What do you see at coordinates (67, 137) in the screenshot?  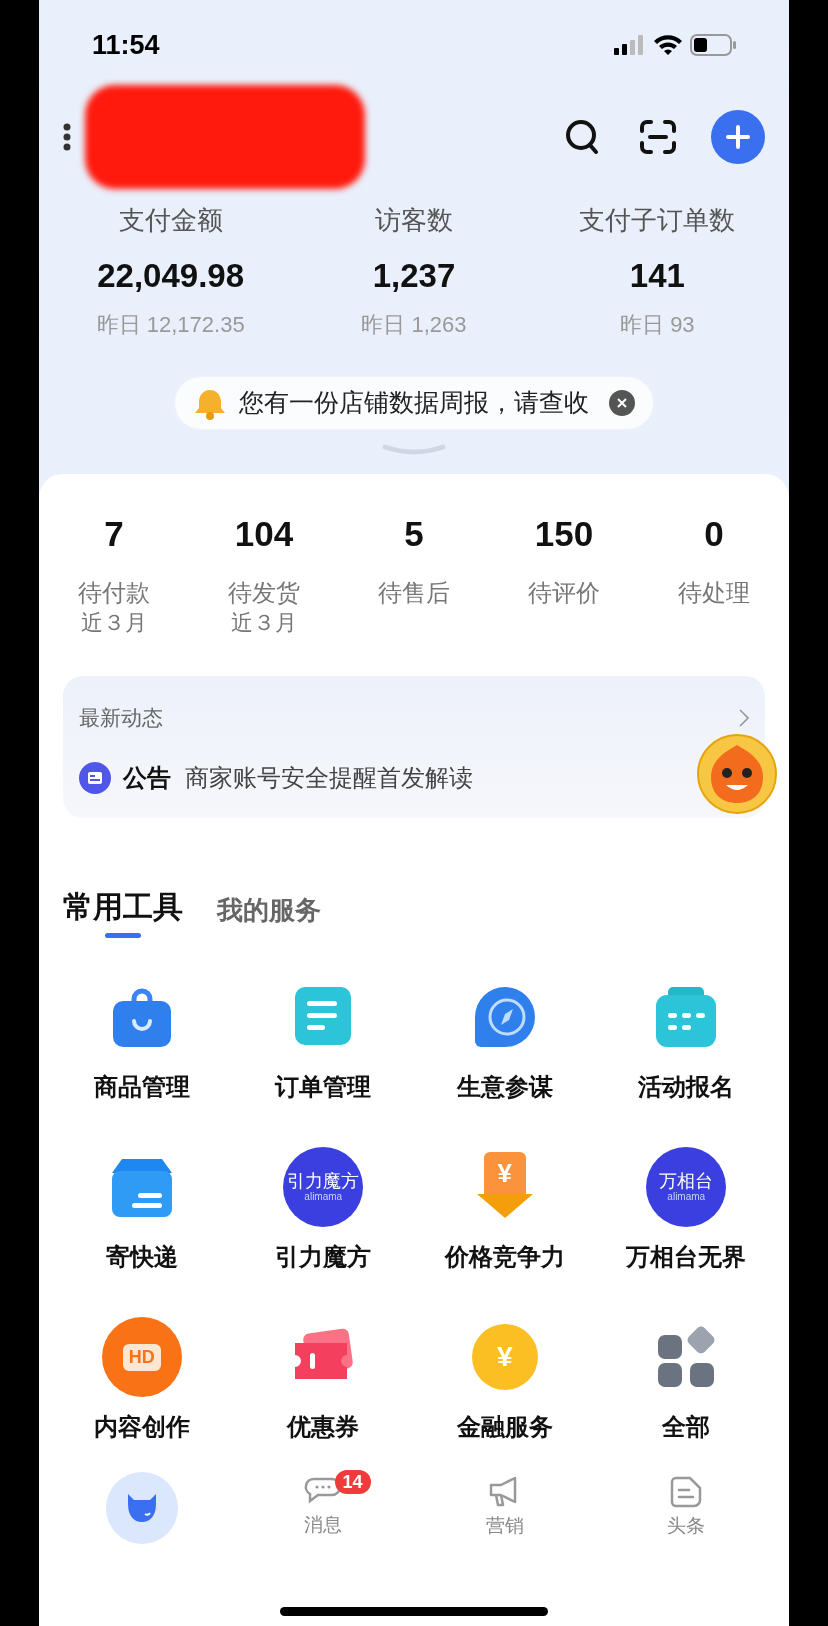 I see `more-icon` at bounding box center [67, 137].